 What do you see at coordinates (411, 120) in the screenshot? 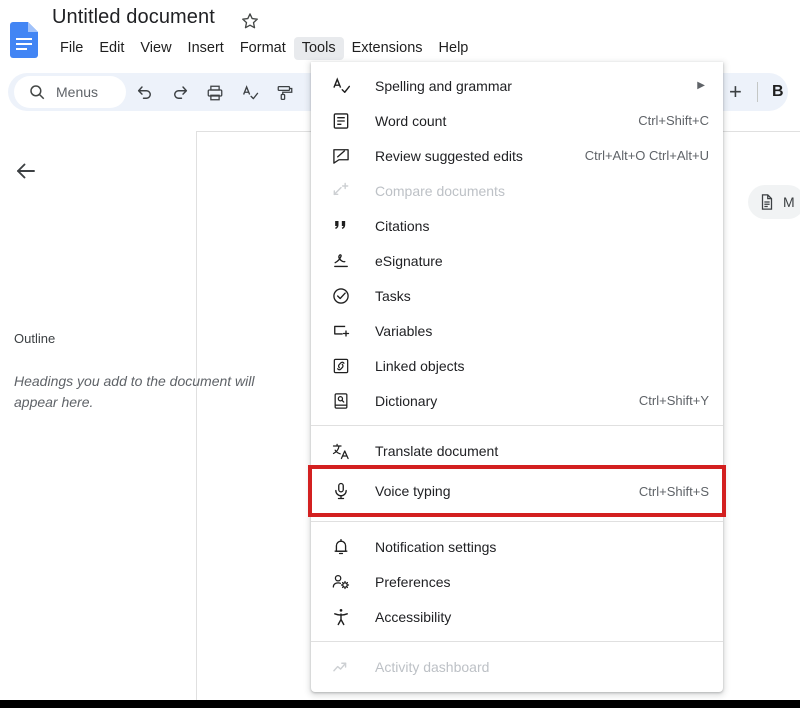
I see `menu-item-label: Word count` at bounding box center [411, 120].